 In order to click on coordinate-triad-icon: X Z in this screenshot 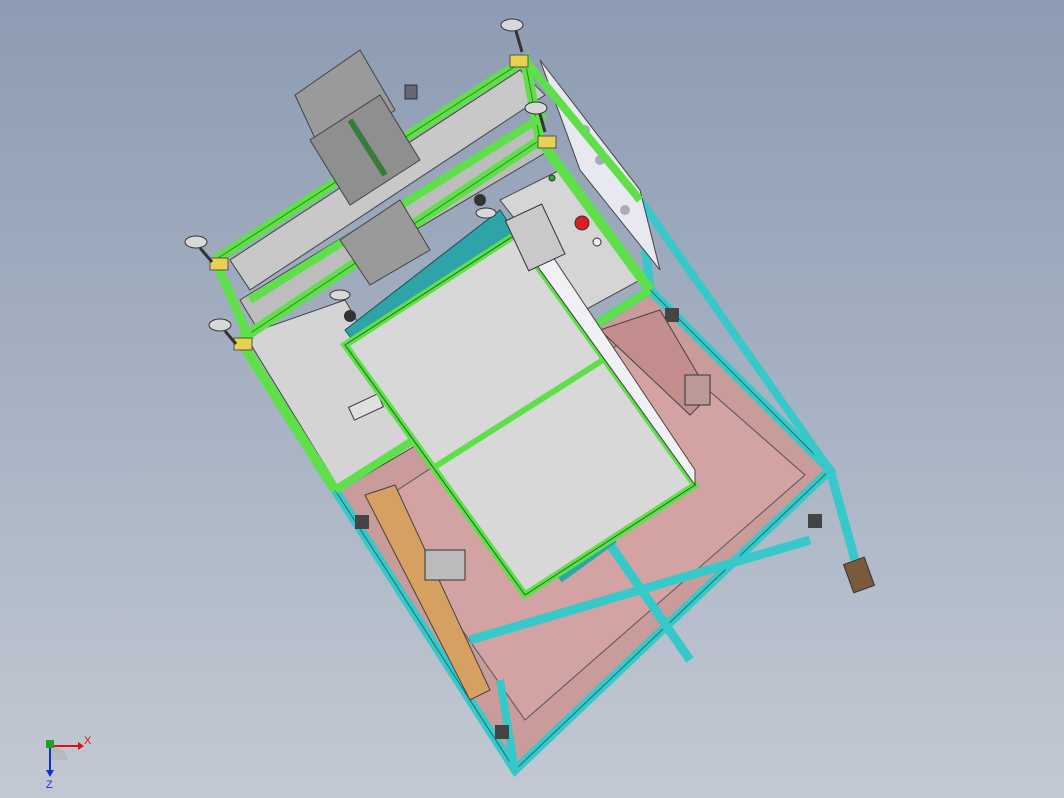, I will do `click(69, 762)`.